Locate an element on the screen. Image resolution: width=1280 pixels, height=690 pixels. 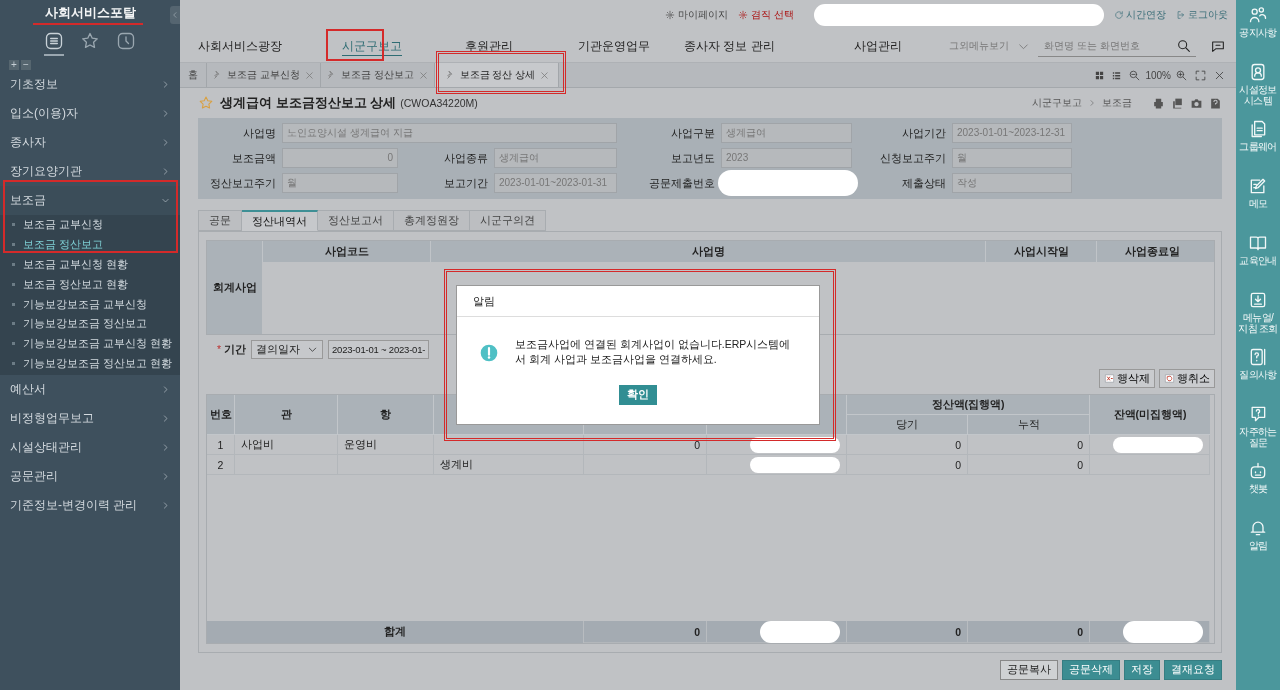
header-link: 시간연장 is located at coordinates (1140, 15).